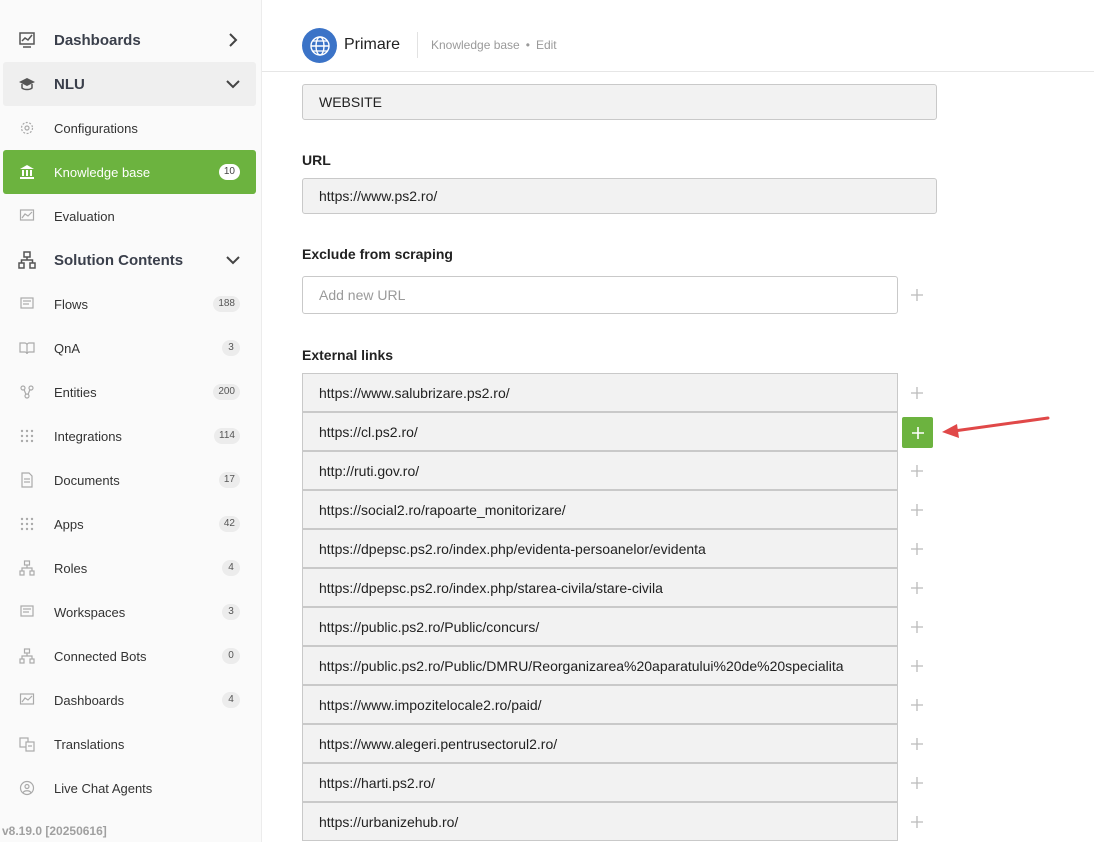 The width and height of the screenshot is (1094, 842). What do you see at coordinates (377, 254) in the screenshot?
I see `exclude-label: Exclude from scraping` at bounding box center [377, 254].